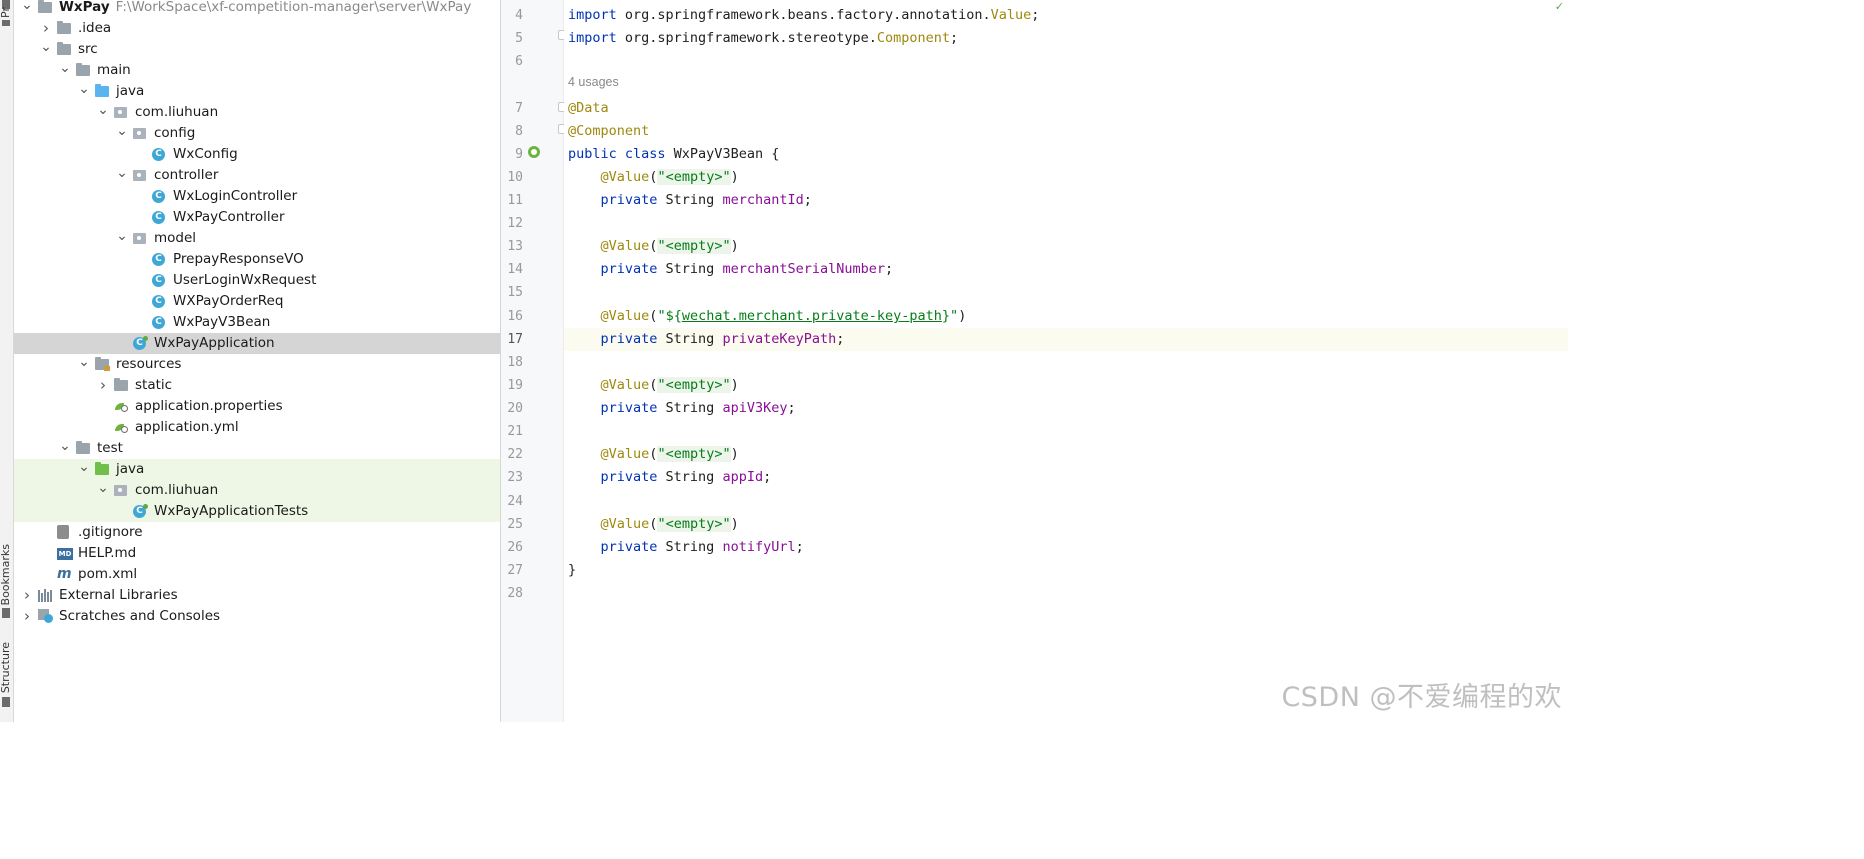 The image size is (1864, 859). What do you see at coordinates (6, 667) in the screenshot?
I see `structure-tool-tab: Structure` at bounding box center [6, 667].